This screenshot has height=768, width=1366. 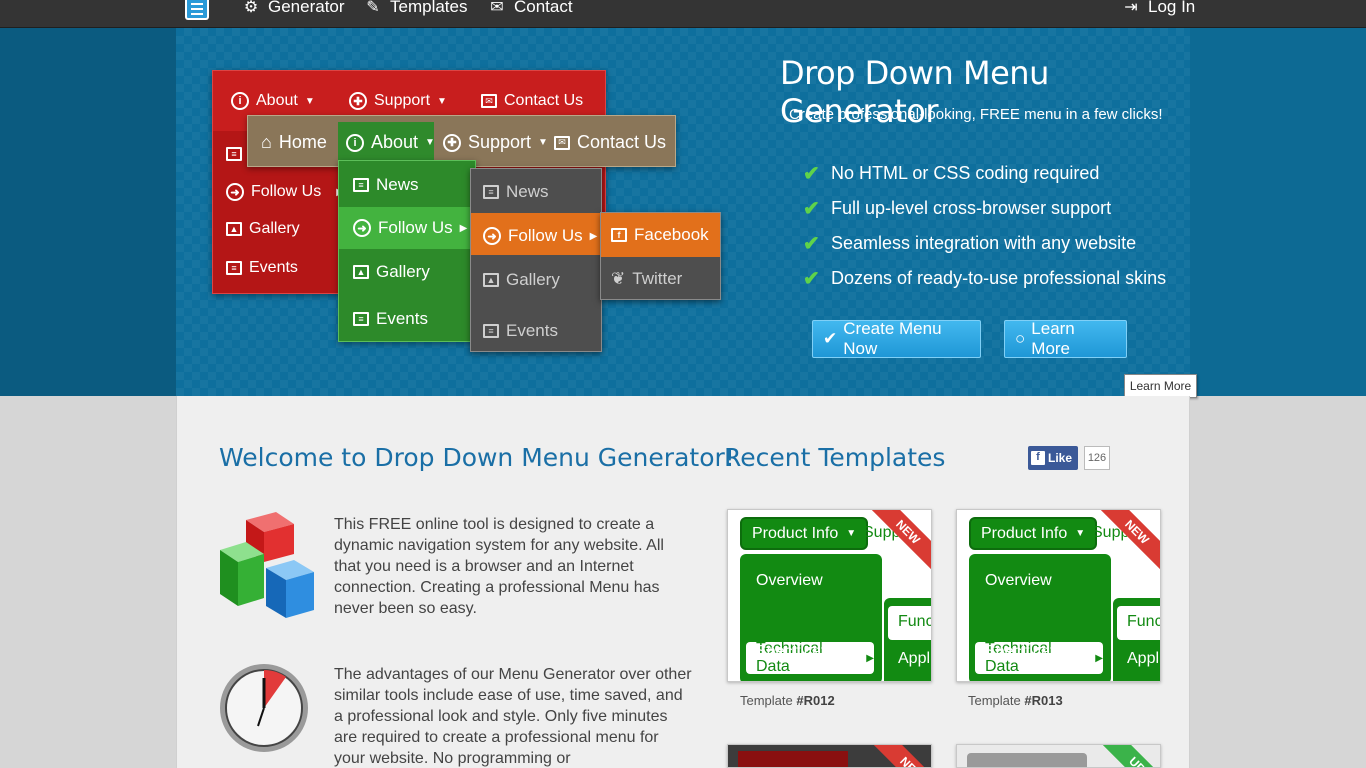 I want to click on brown-home: ⌂ Home, so click(x=294, y=142).